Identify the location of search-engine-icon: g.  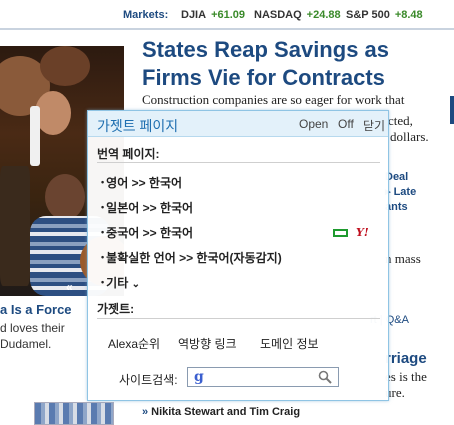
(199, 377).